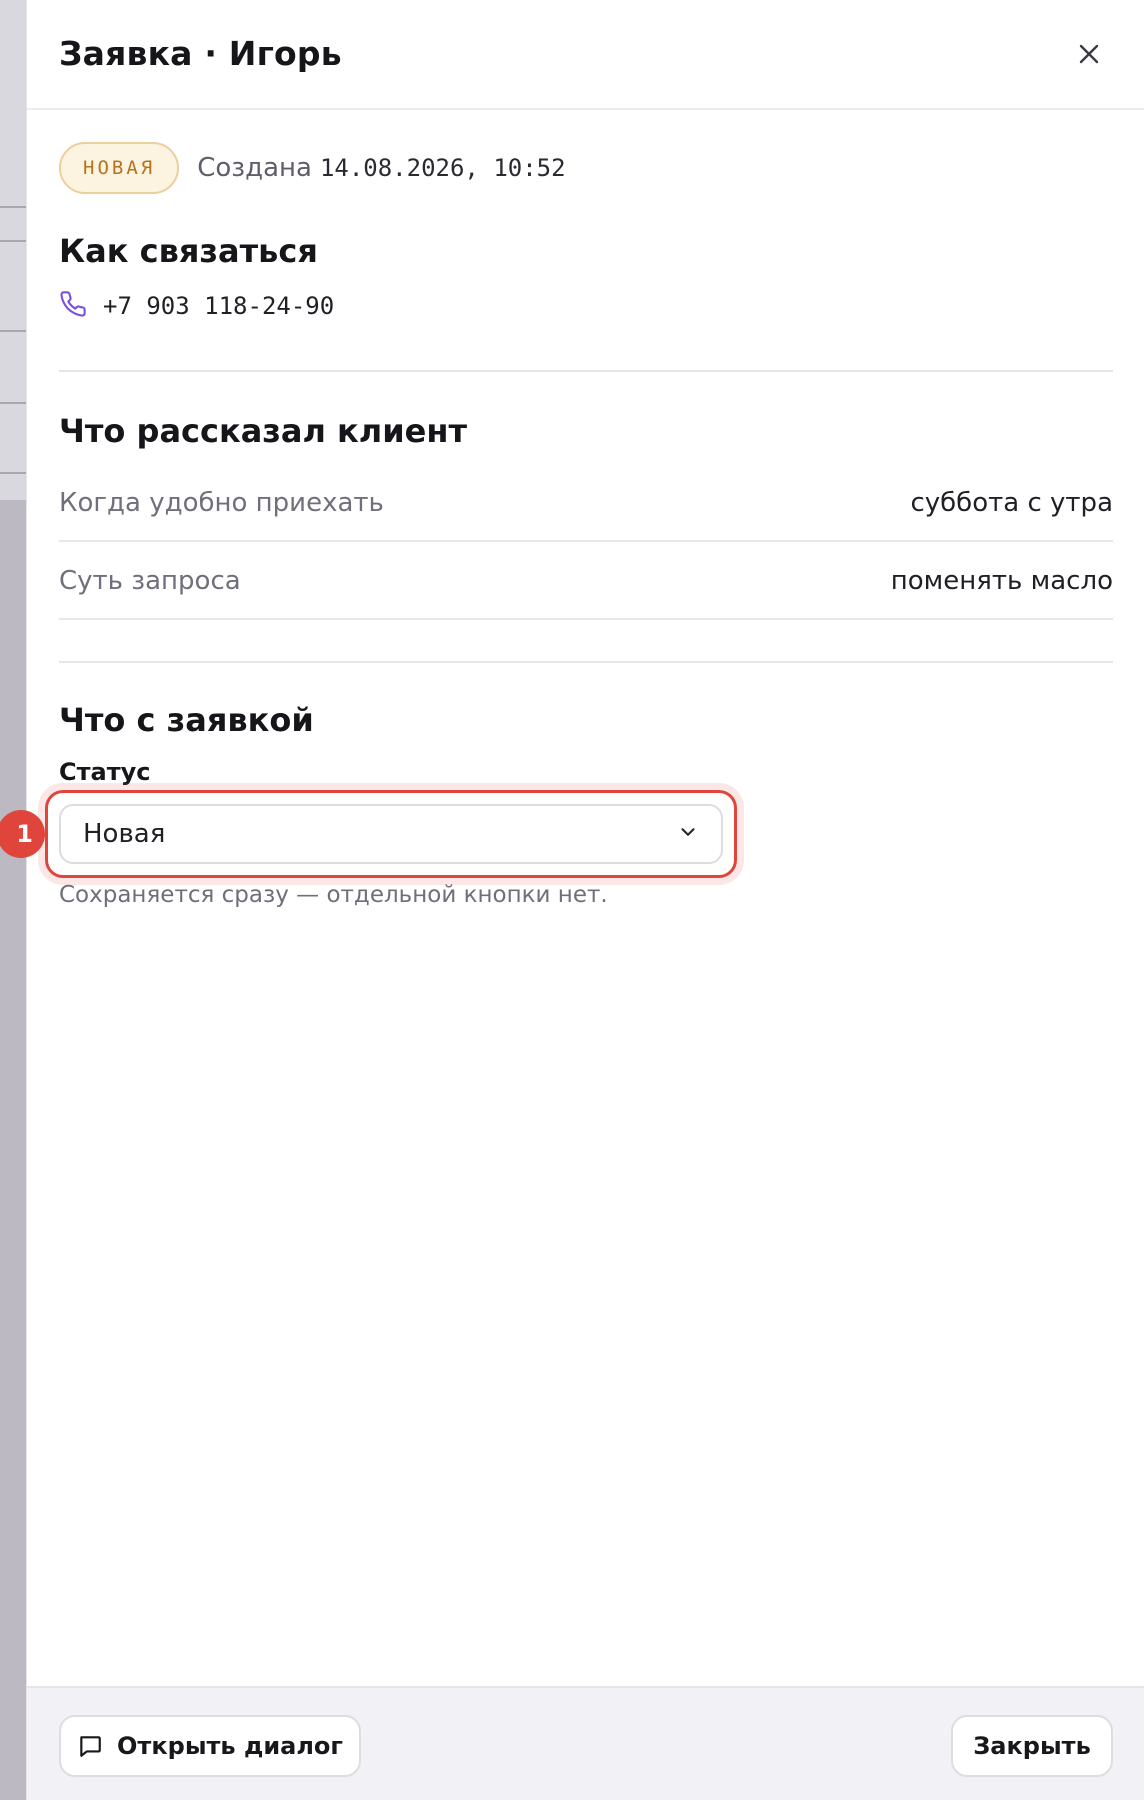 The height and width of the screenshot is (1800, 1144). I want to click on client-info-section-title: Что рассказал клиент, so click(263, 431).